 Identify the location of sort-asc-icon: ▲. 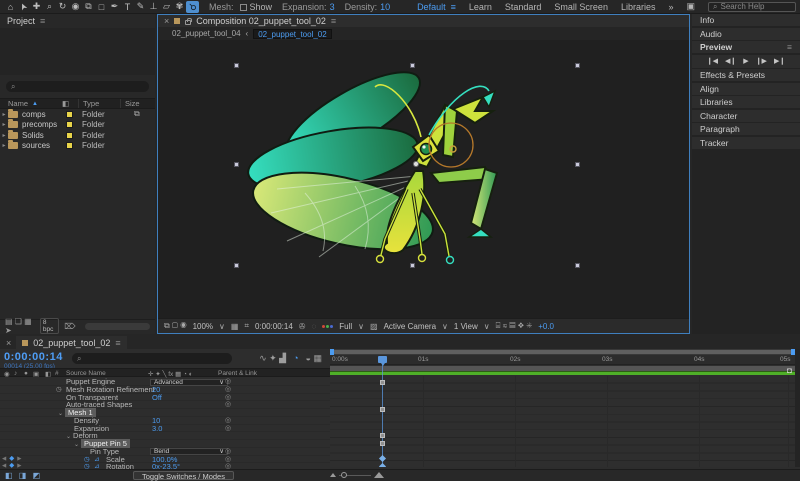
(35, 104).